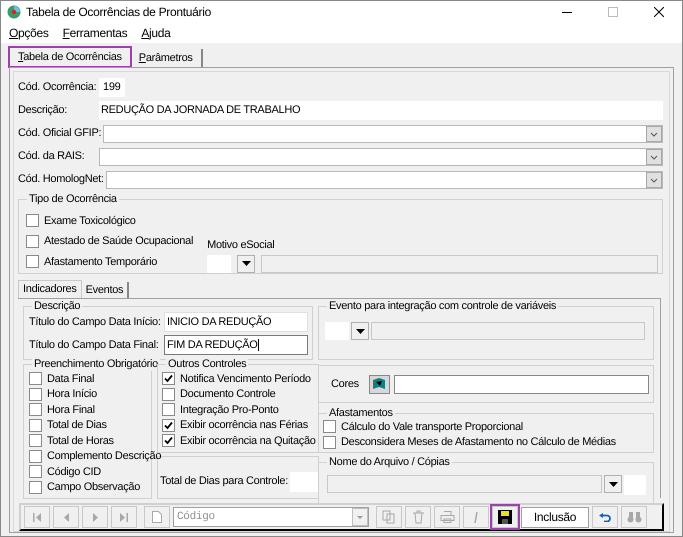  I want to click on group-title: Evento para integração com controle de variáveis, so click(442, 306).